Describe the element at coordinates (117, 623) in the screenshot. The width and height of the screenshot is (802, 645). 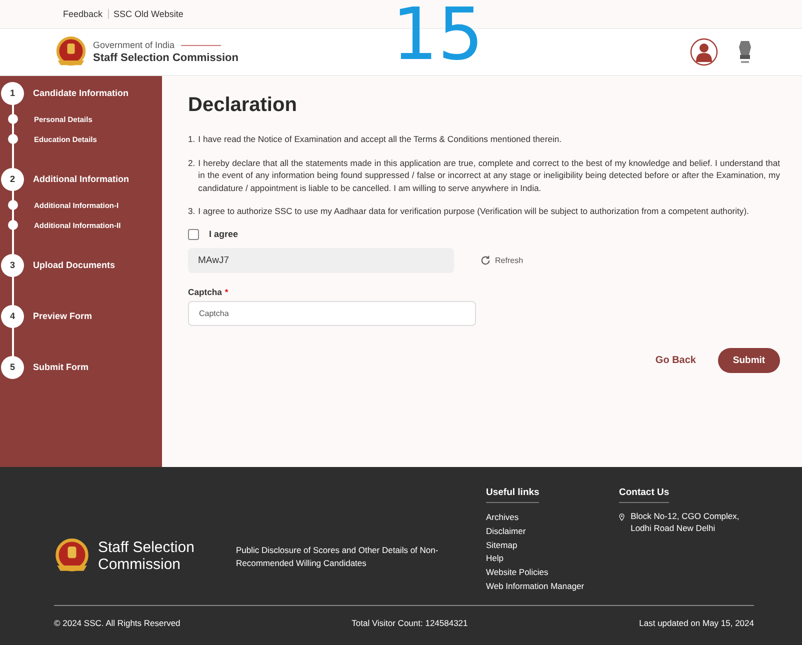
I see `copyright-text: © 2024 SSC. All Rights Reserved` at that location.